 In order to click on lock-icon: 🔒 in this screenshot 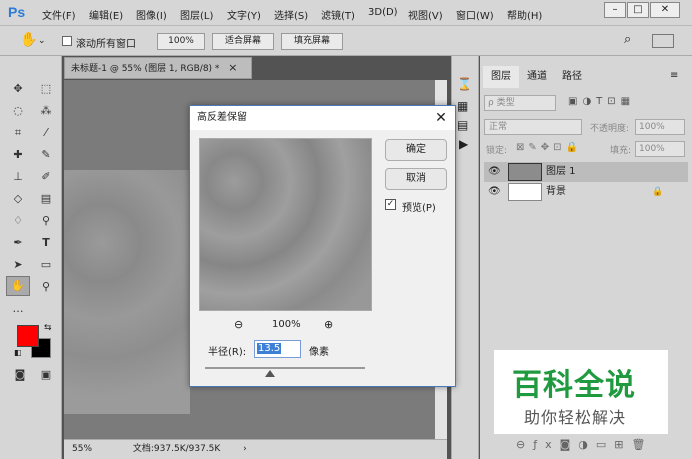, I will do `click(658, 192)`.